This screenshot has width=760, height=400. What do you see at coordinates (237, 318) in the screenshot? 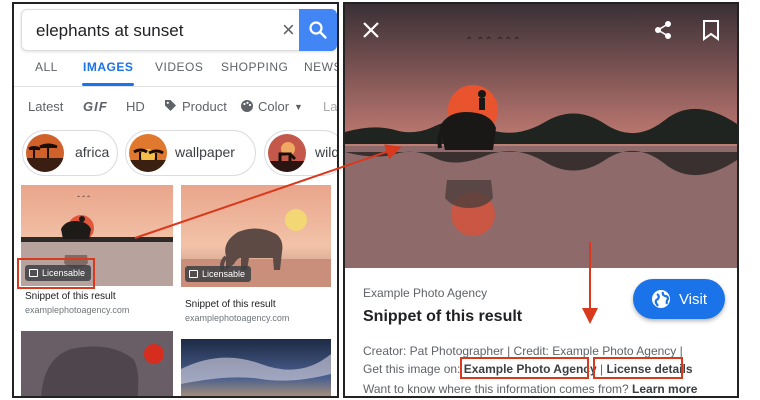
I see `result-site-2: examplephotoagency.com` at bounding box center [237, 318].